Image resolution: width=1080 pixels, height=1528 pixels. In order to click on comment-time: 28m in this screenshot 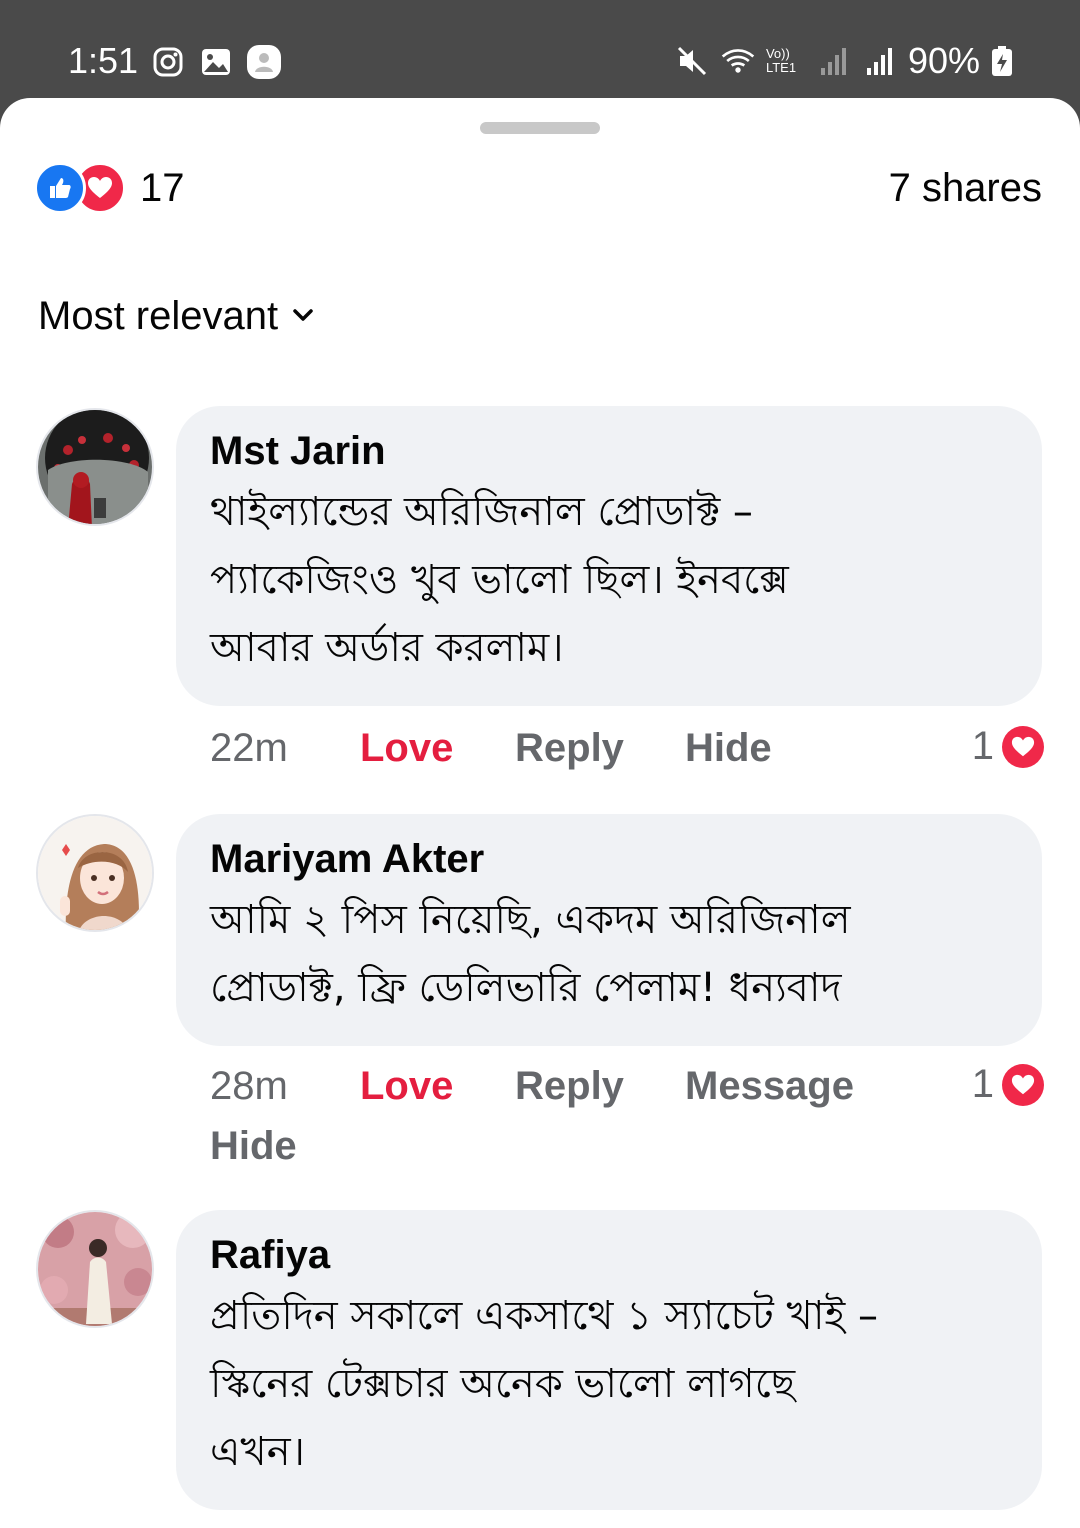, I will do `click(249, 1086)`.